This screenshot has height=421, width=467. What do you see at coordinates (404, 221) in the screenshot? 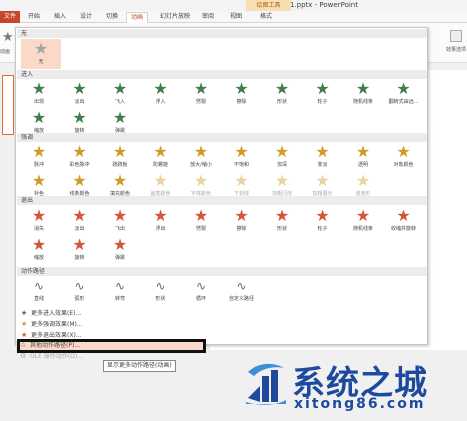
I see `exit-effect: ★ 收缩并旋转` at bounding box center [404, 221].